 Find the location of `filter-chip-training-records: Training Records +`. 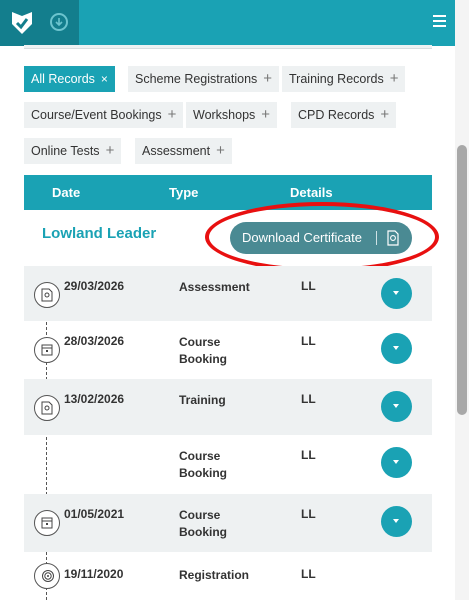

filter-chip-training-records: Training Records + is located at coordinates (344, 79).